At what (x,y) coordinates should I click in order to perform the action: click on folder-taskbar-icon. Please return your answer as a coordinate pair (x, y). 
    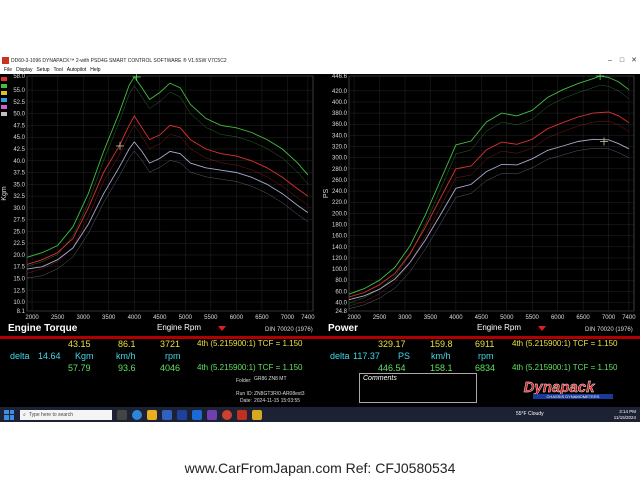
    Looking at the image, I should click on (257, 414).